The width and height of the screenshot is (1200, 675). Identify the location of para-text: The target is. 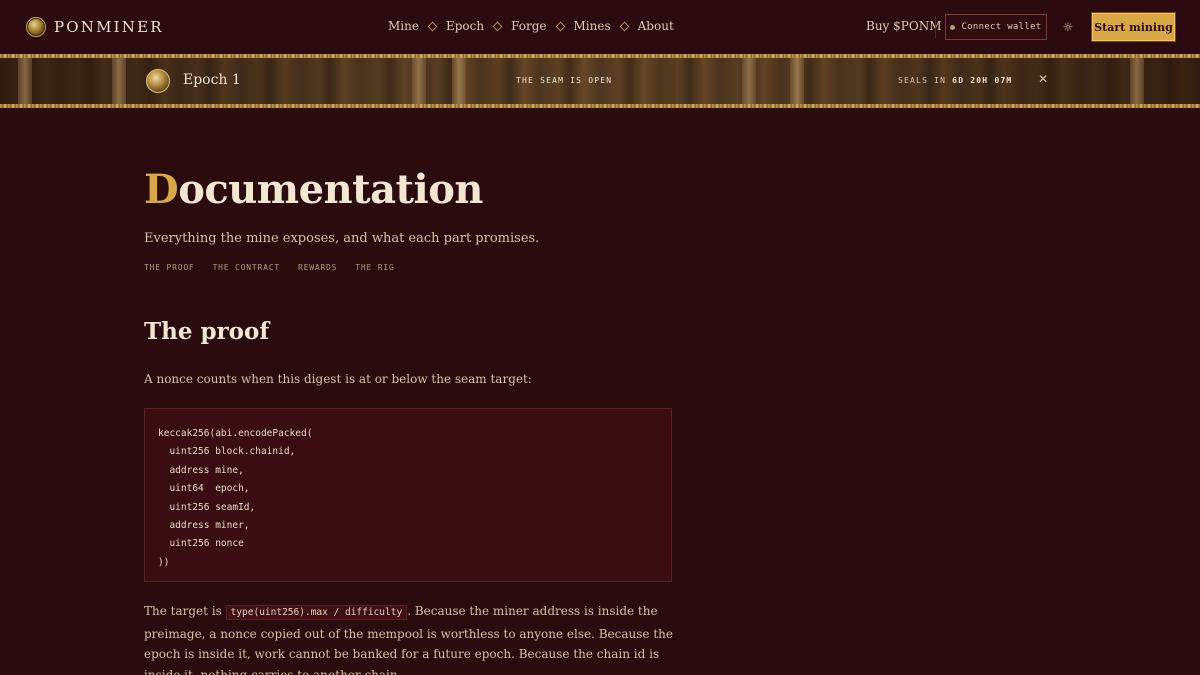
(185, 611).